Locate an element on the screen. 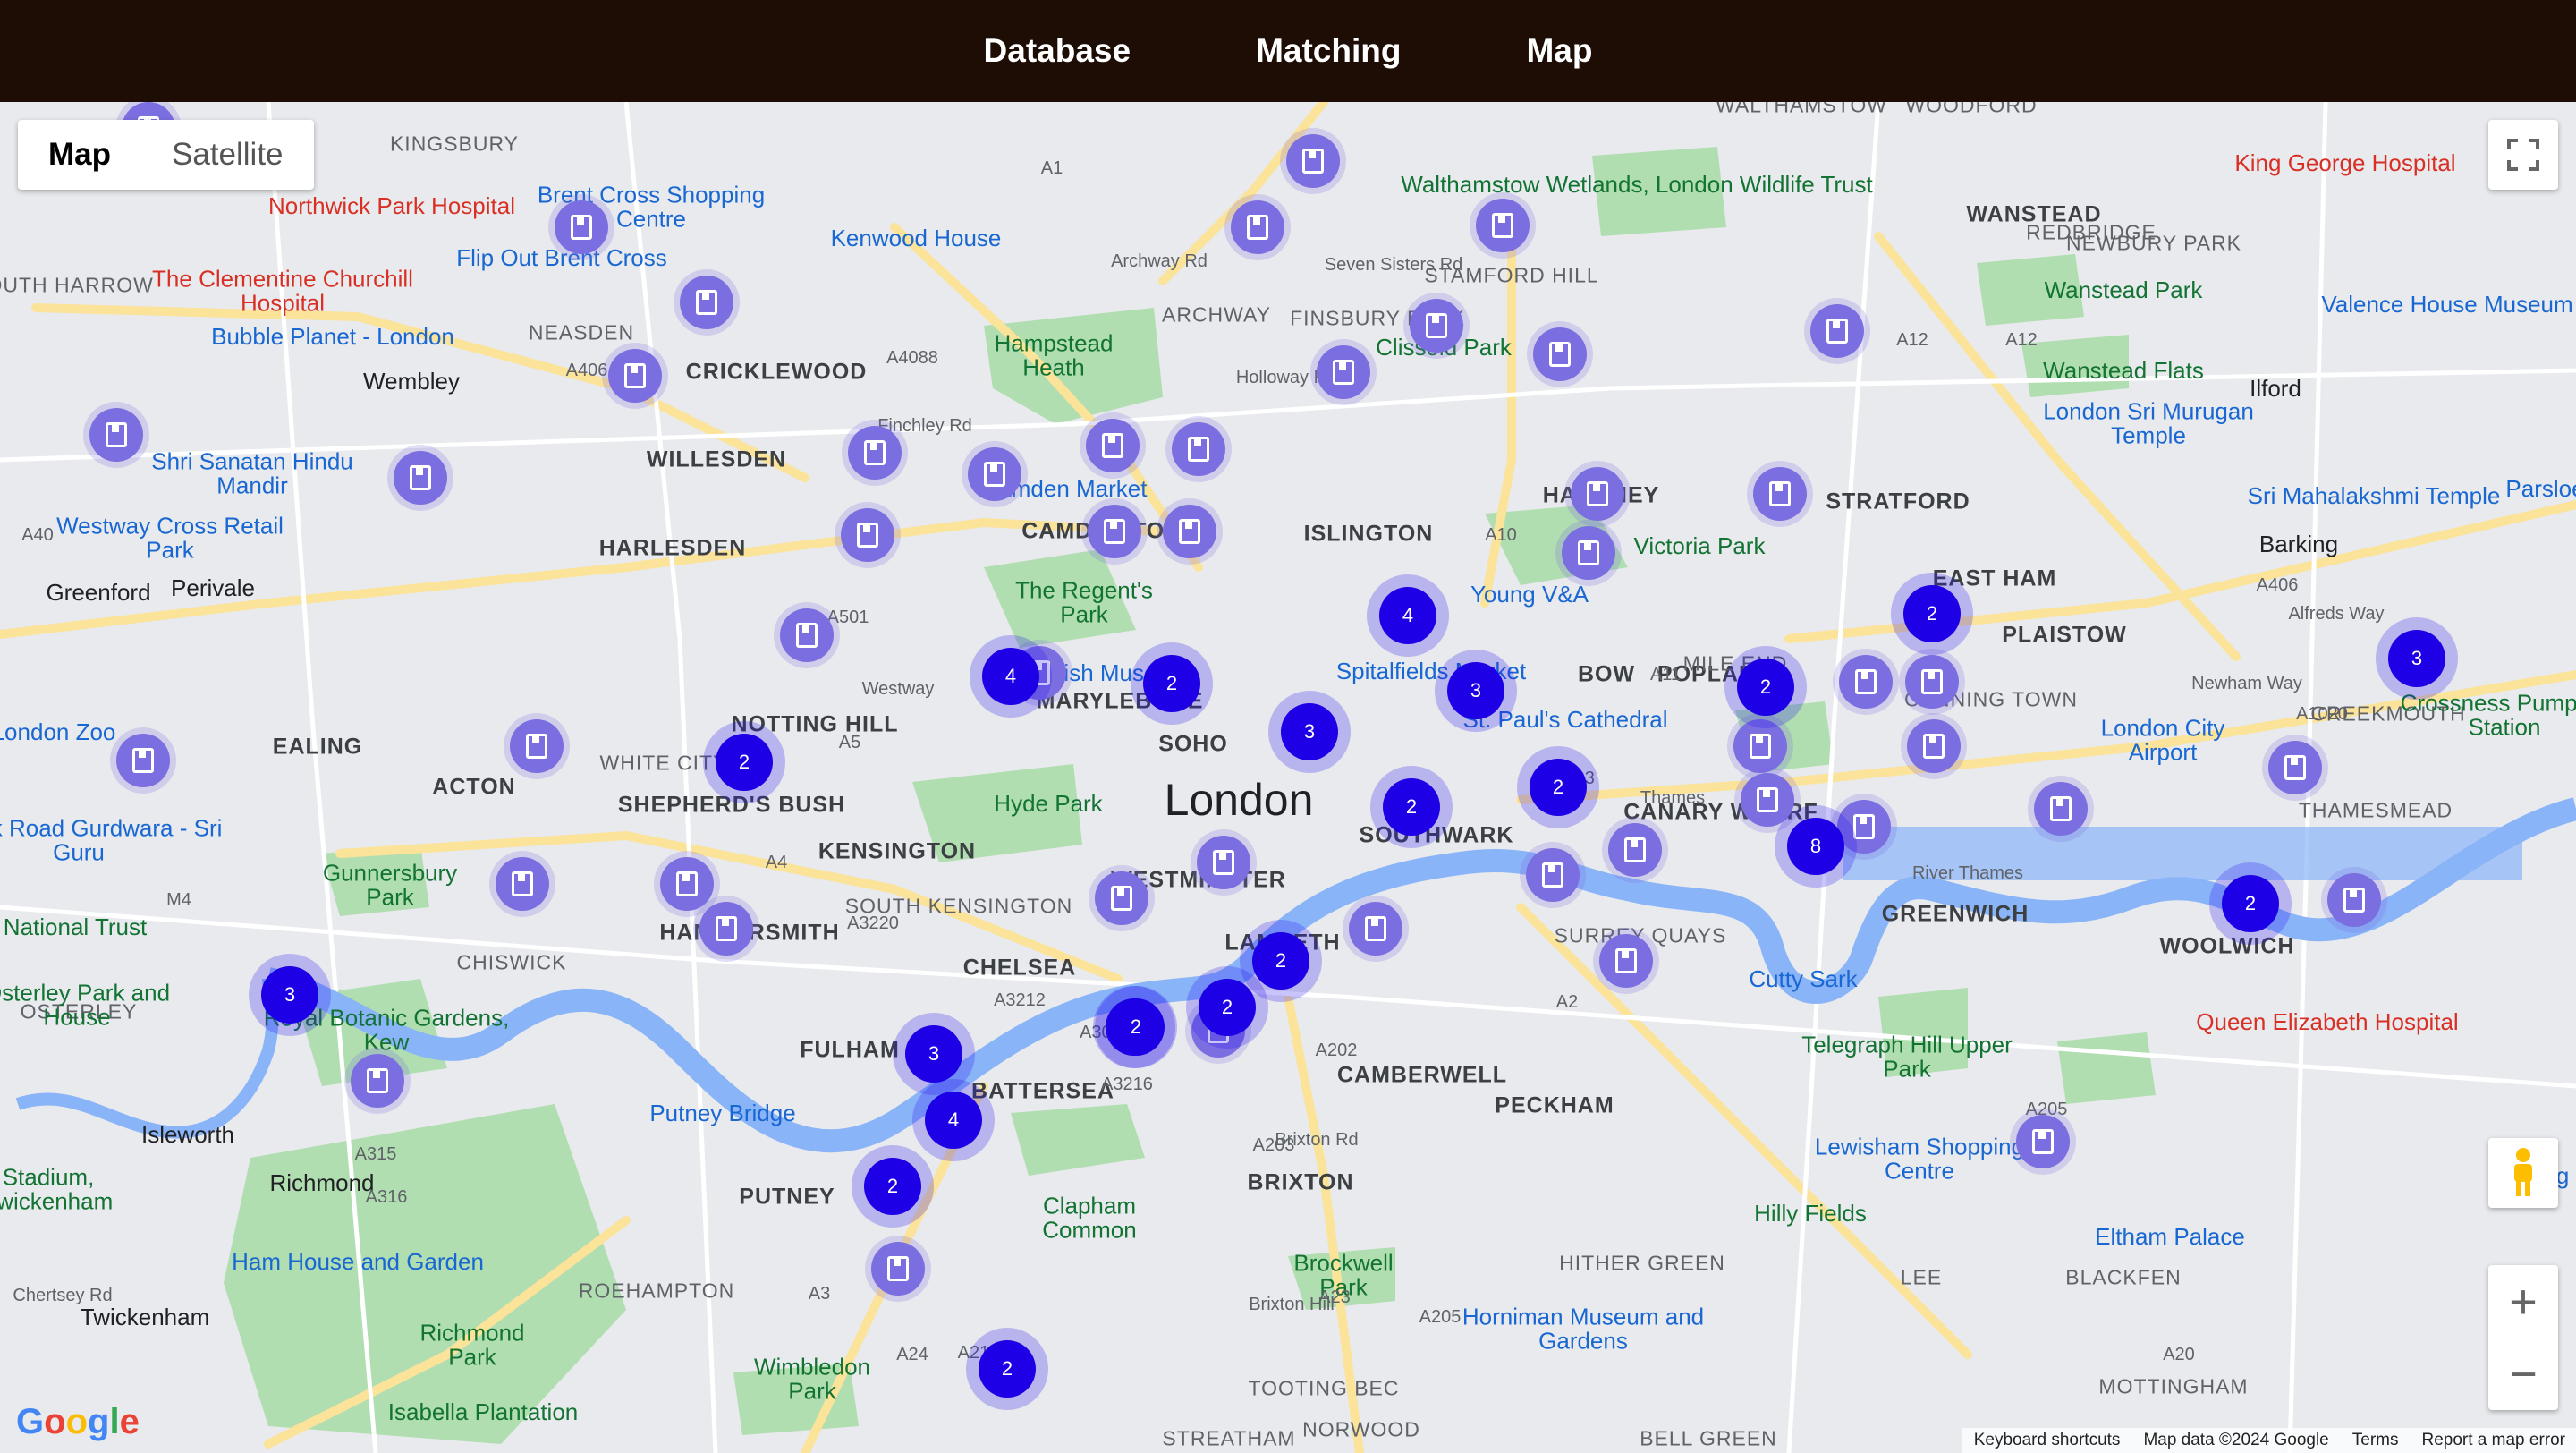 Image resolution: width=2576 pixels, height=1453 pixels. map-label: A202 is located at coordinates (1336, 1050).